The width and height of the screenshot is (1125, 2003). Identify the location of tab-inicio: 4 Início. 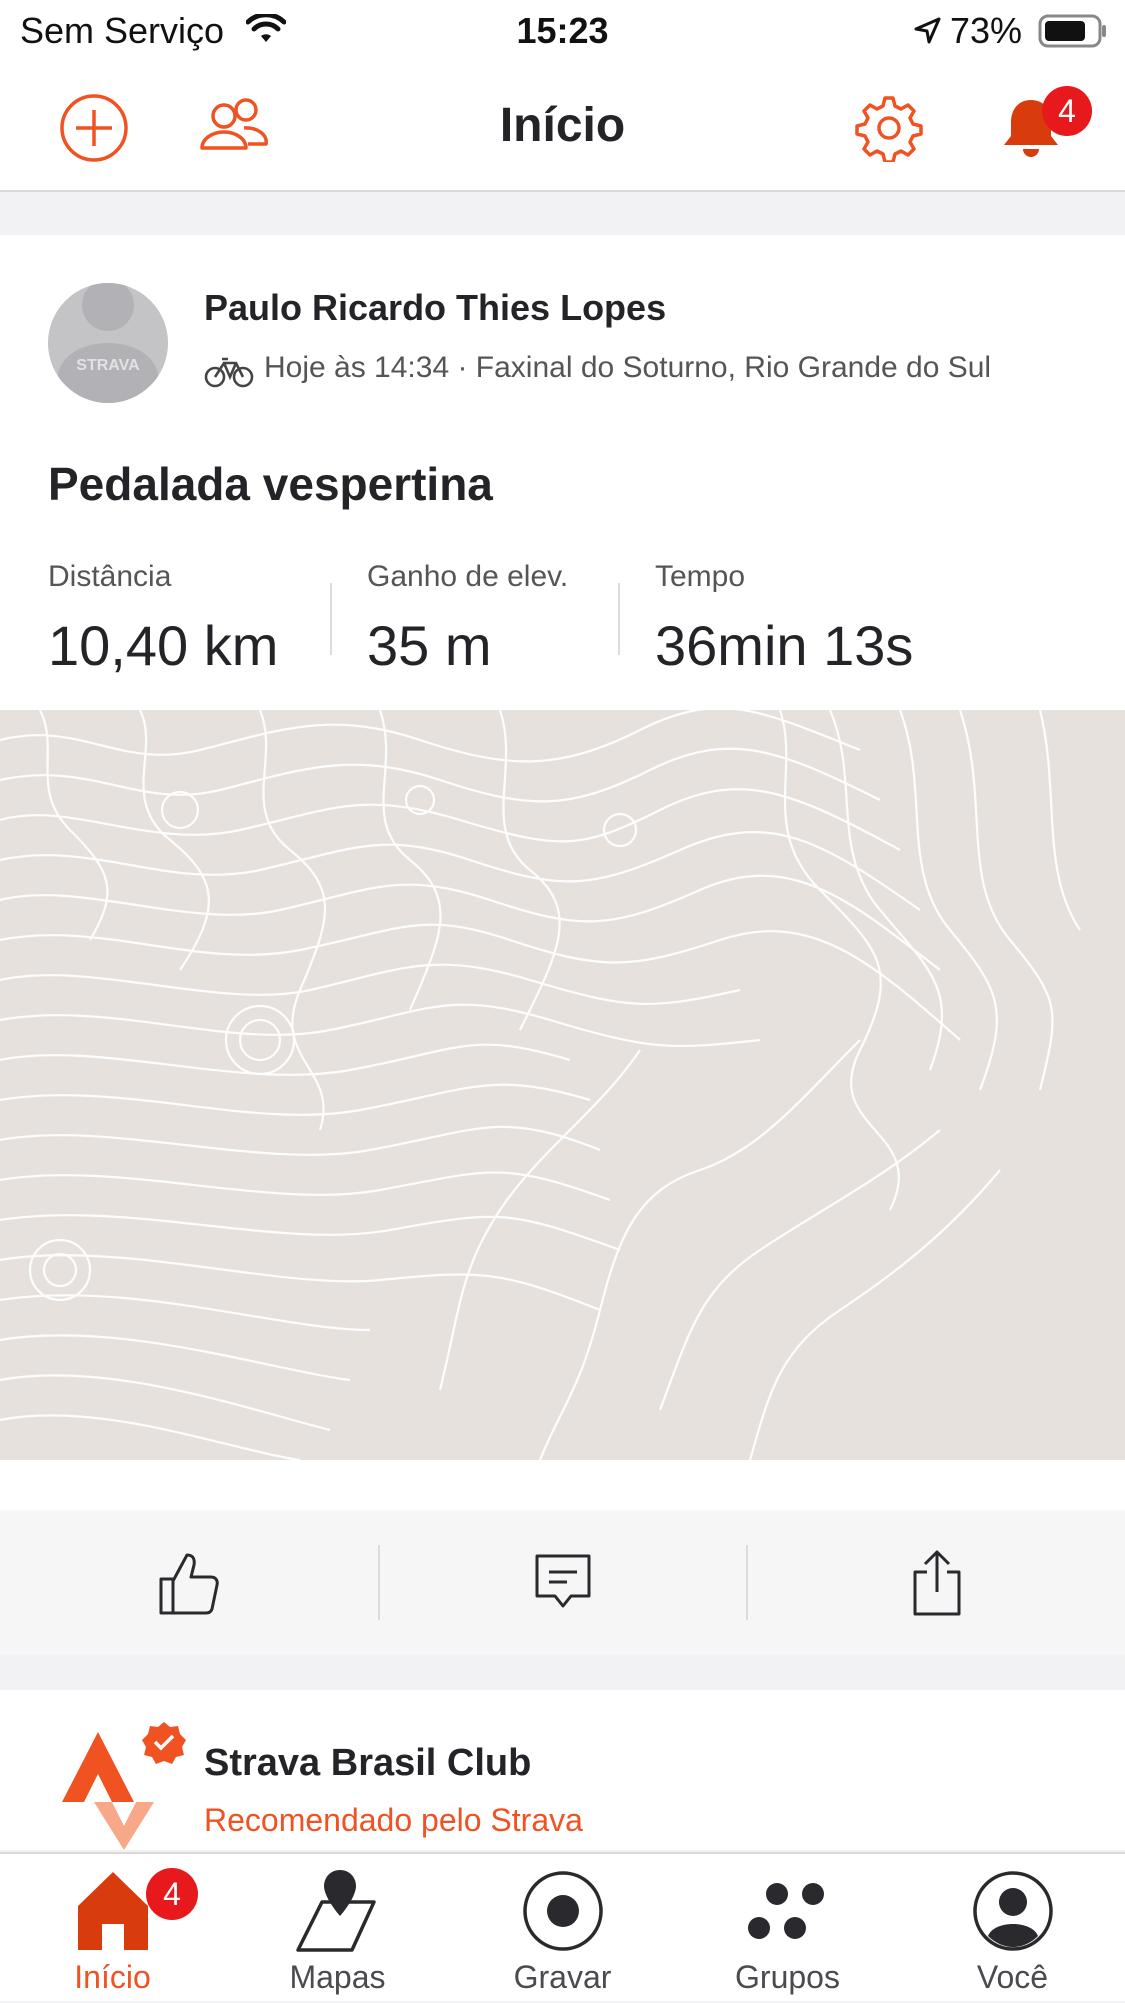
(112, 1928).